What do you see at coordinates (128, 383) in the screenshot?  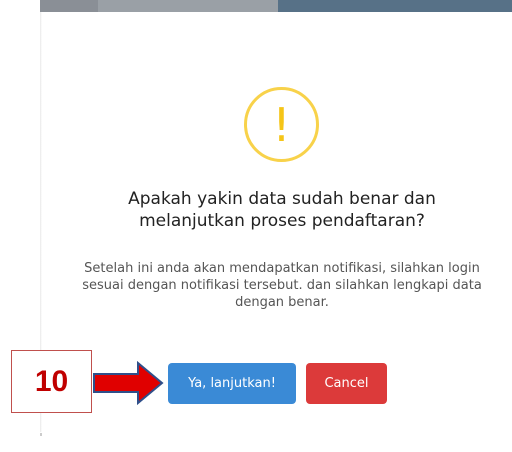 I see `arrow-right-icon` at bounding box center [128, 383].